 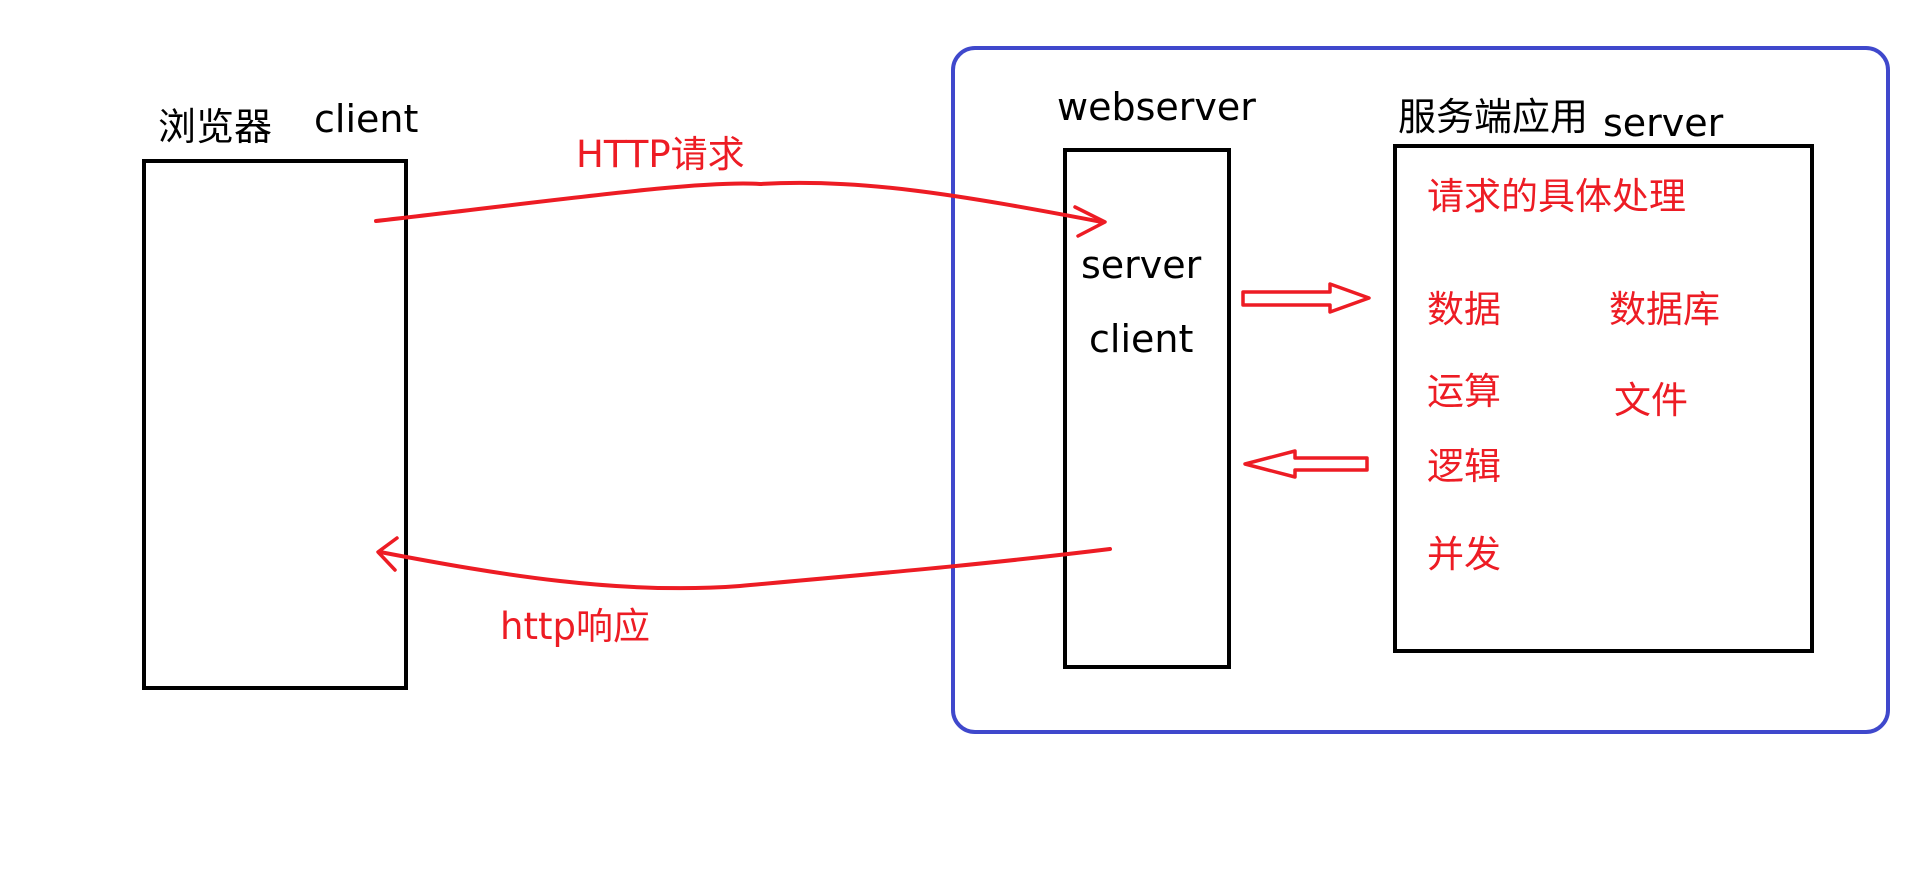 I want to click on webserver-client-label: client, so click(x=1141, y=339).